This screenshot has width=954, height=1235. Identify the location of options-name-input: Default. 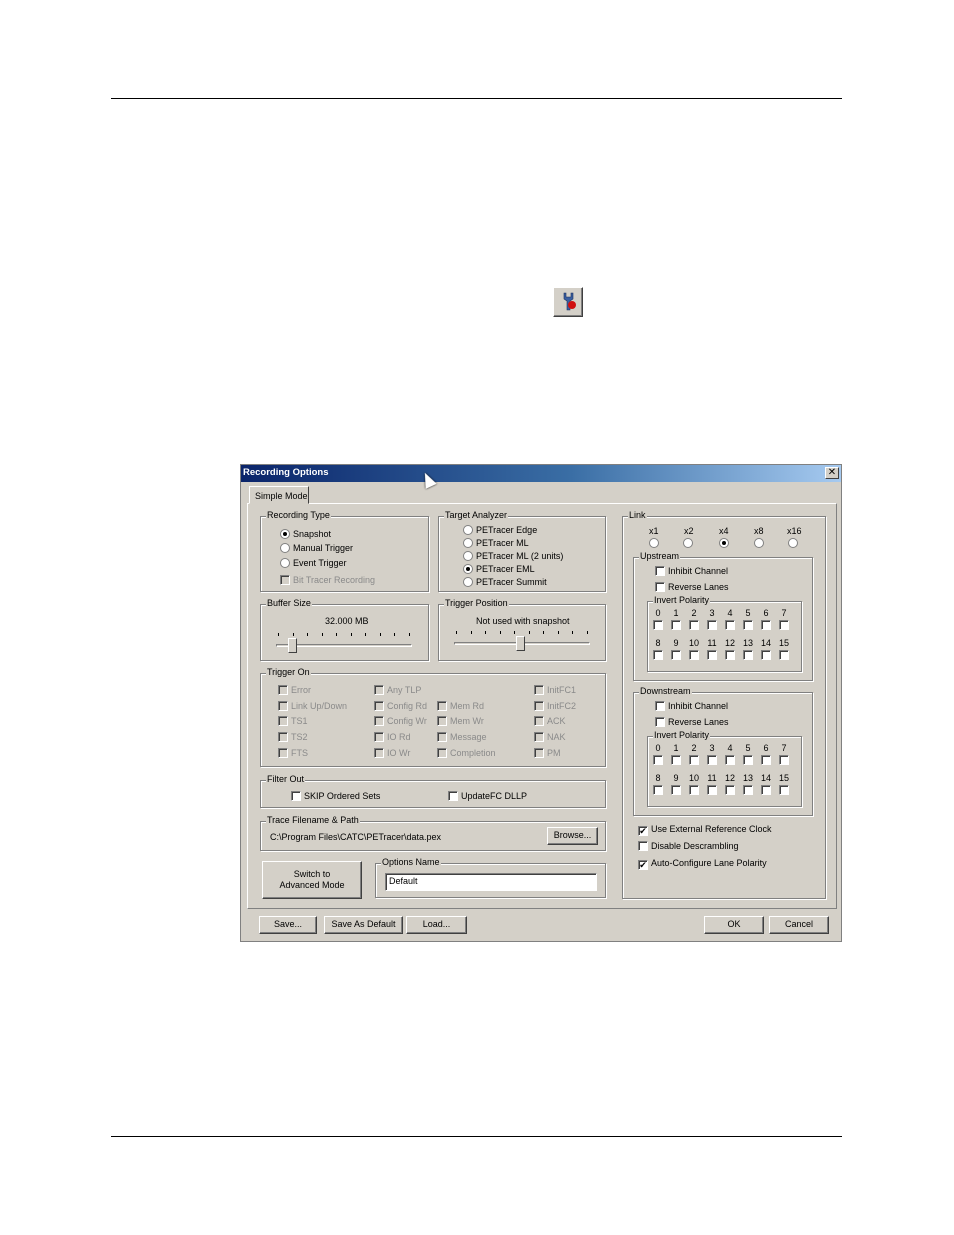
(491, 882).